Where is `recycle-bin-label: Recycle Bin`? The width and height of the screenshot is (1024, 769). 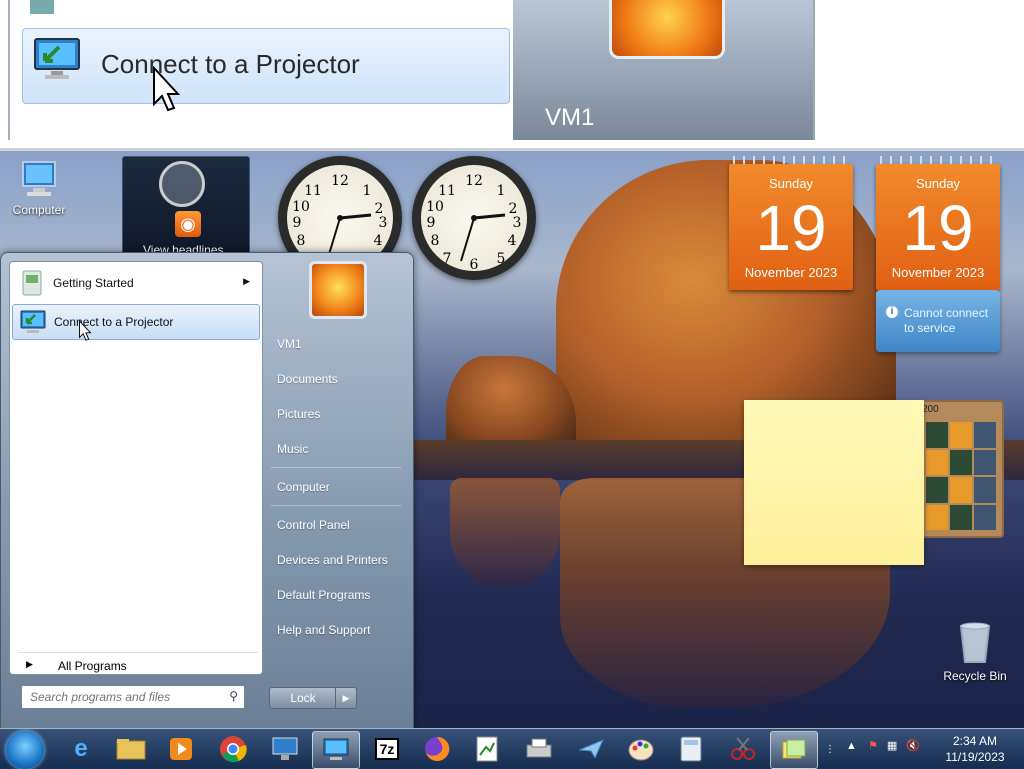
recycle-bin-label: Recycle Bin is located at coordinates (975, 676).